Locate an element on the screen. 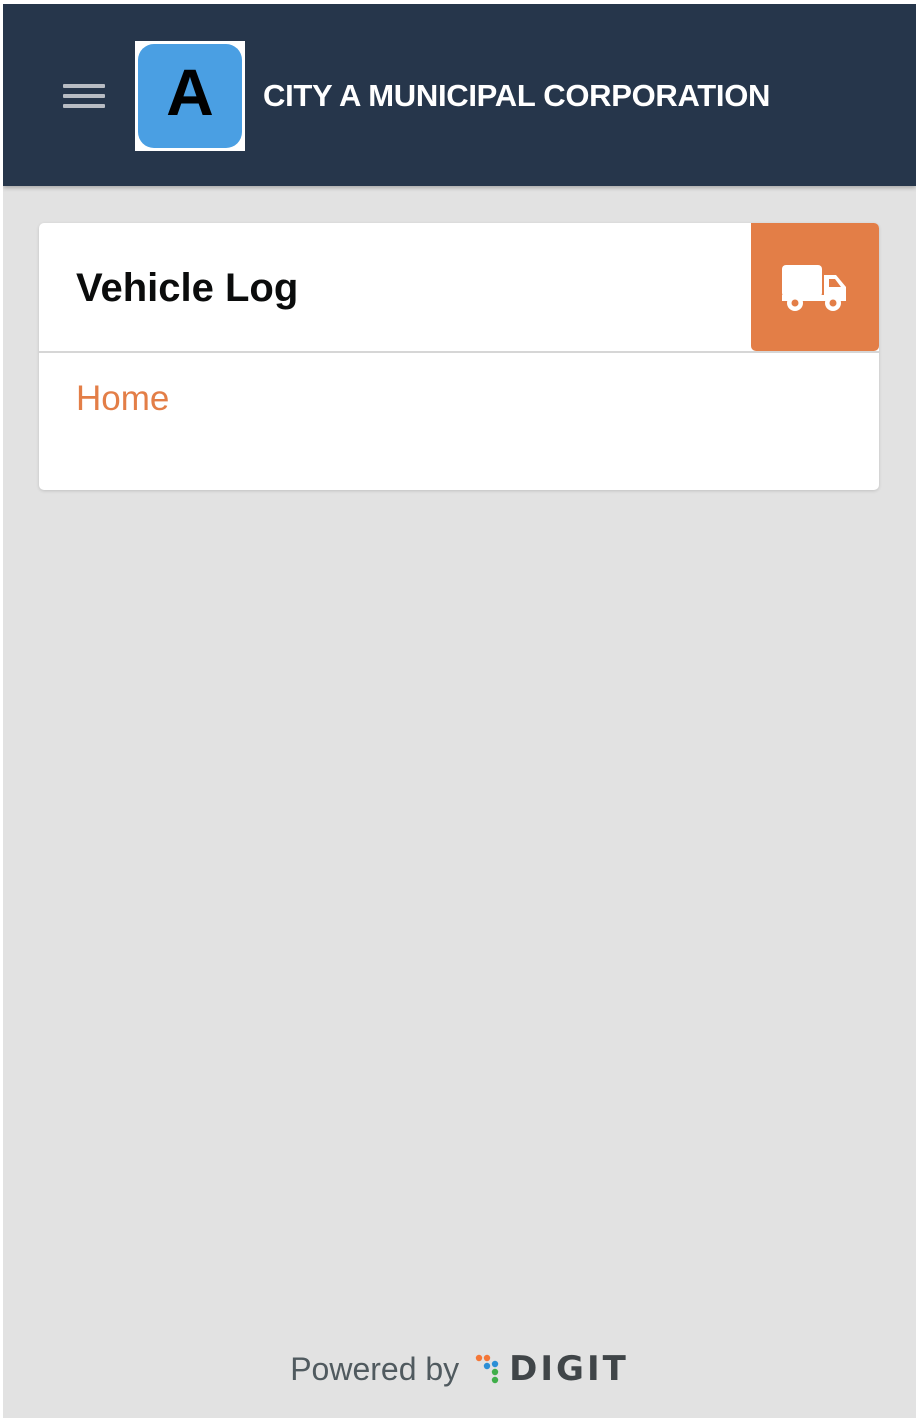 This screenshot has height=1418, width=918. city-logo: A is located at coordinates (190, 96).